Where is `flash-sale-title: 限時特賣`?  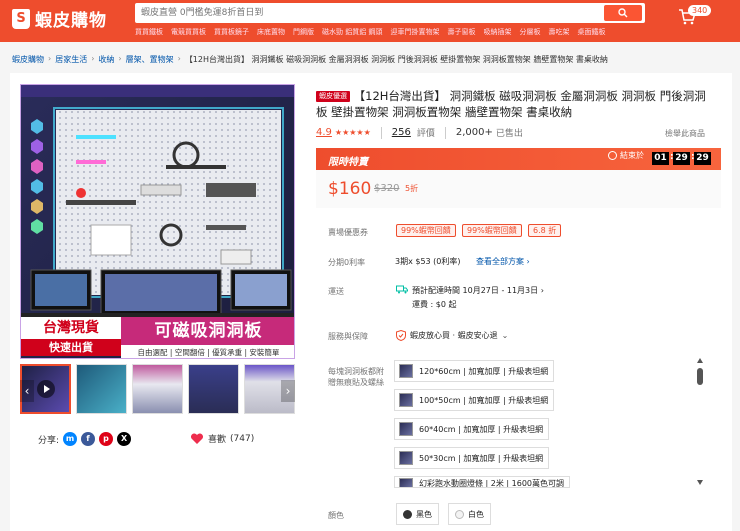
flash-sale-title: 限時特賣 is located at coordinates (348, 162).